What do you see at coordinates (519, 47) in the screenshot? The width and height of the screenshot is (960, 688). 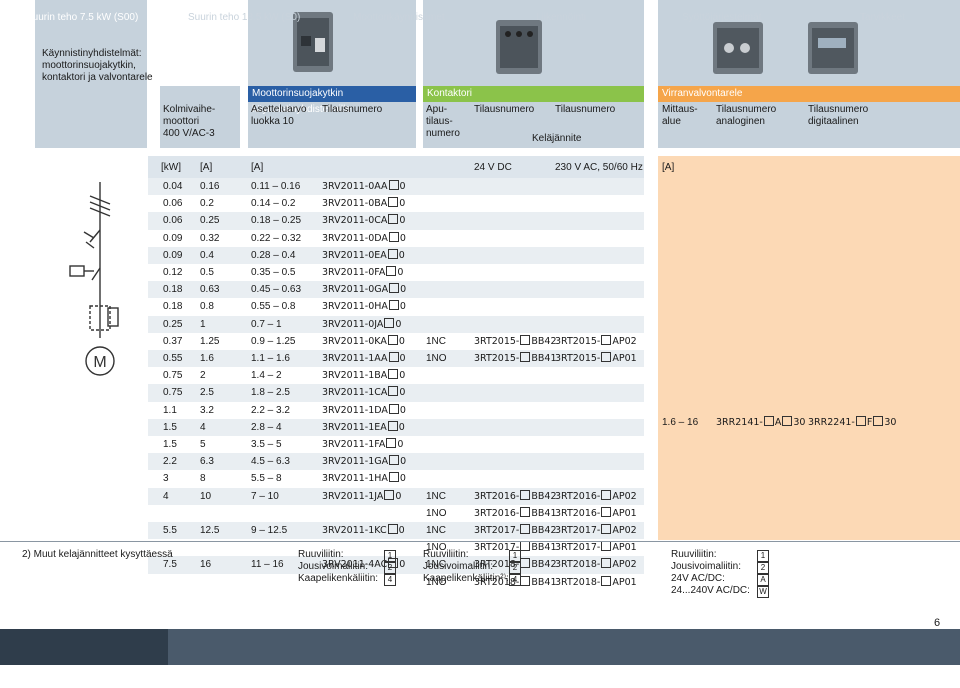 I see `contactor-image` at bounding box center [519, 47].